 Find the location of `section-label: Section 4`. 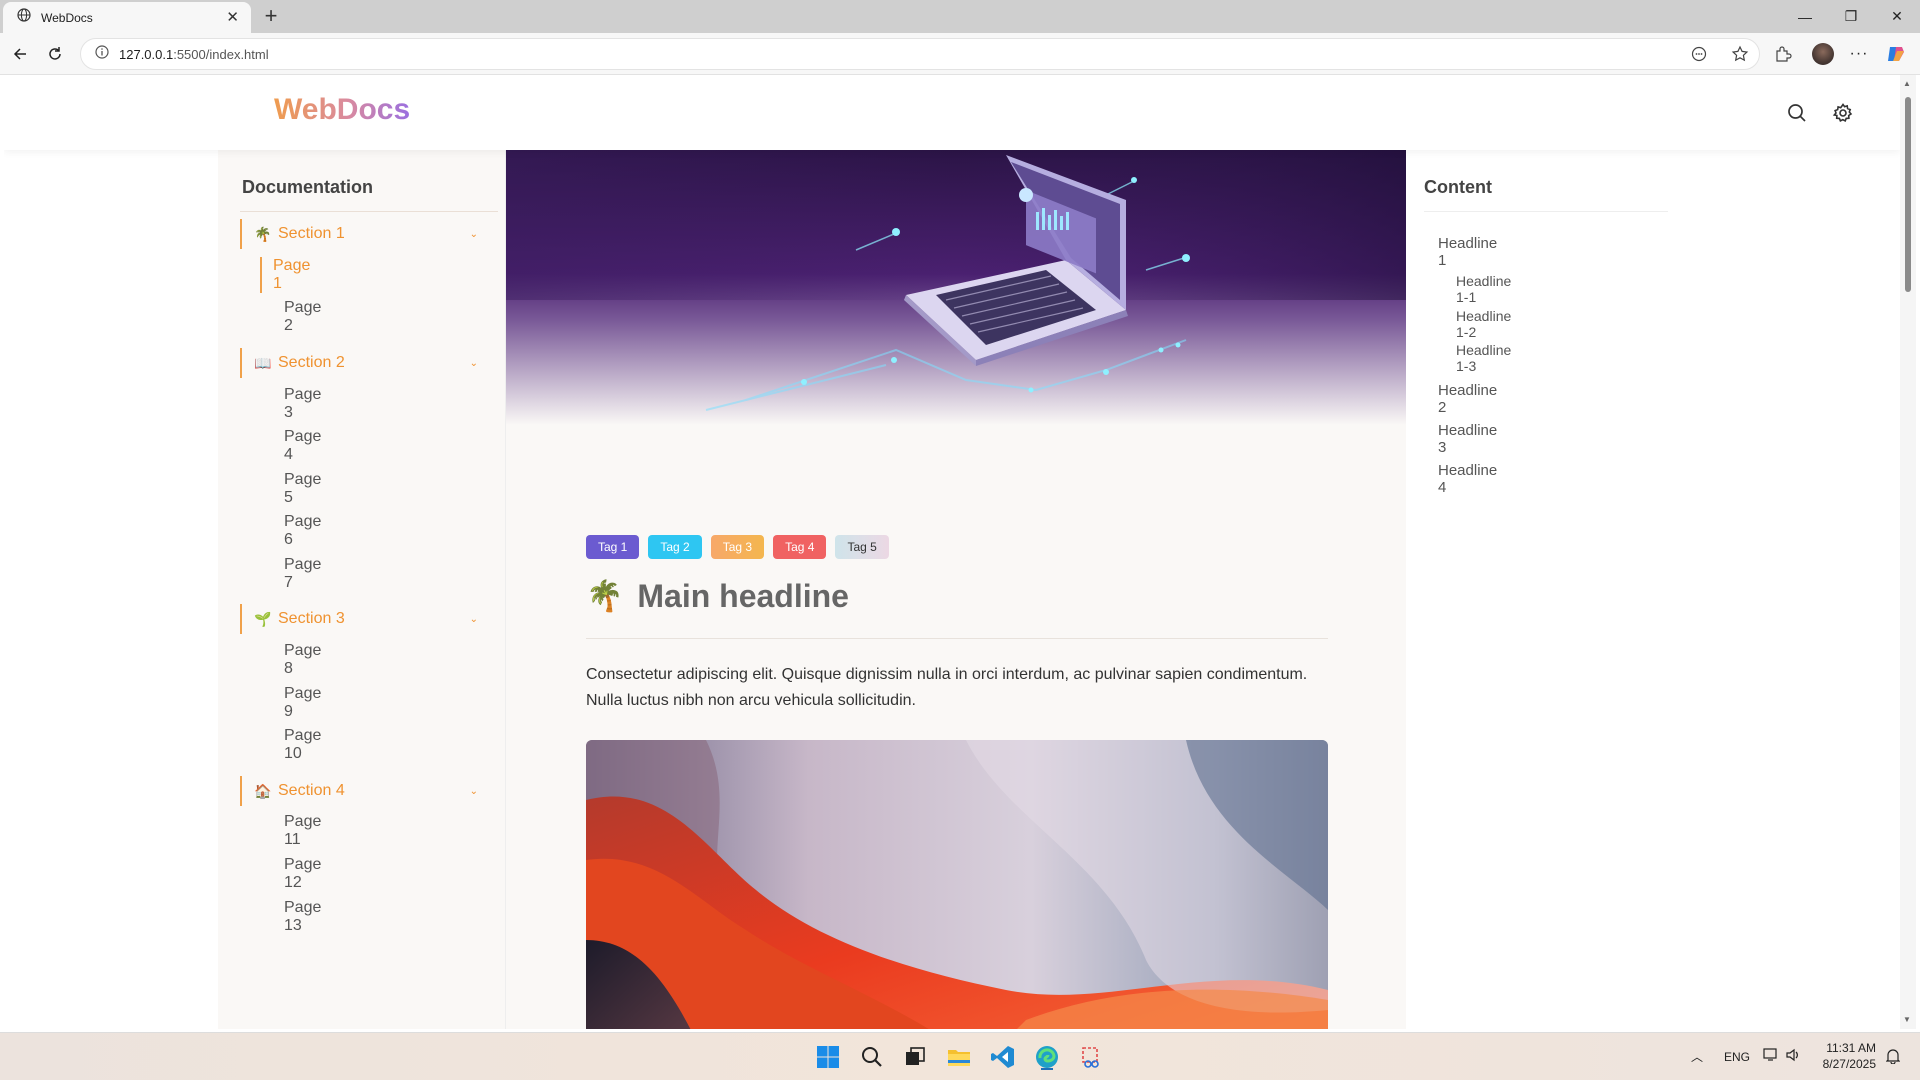

section-label: Section 4 is located at coordinates (311, 790).